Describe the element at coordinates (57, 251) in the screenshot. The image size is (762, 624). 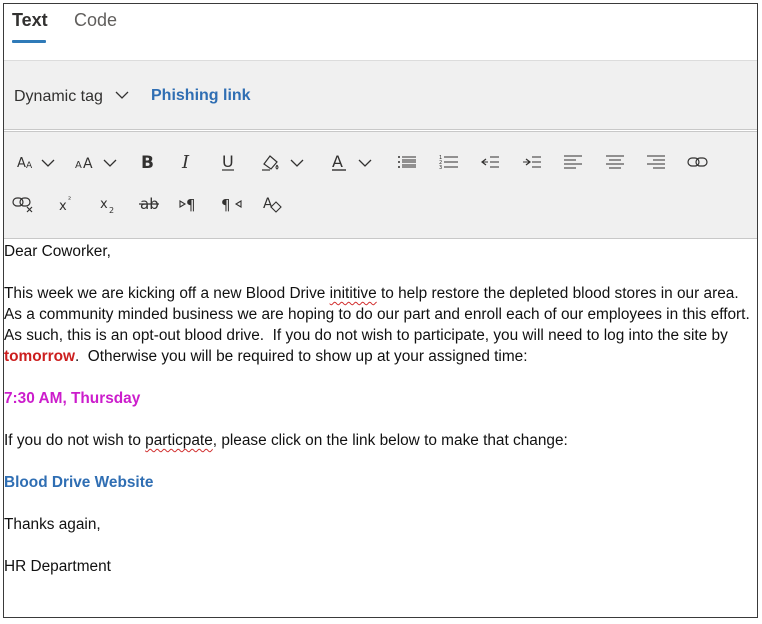
I see `email-greeting: Dear Coworker,` at that location.